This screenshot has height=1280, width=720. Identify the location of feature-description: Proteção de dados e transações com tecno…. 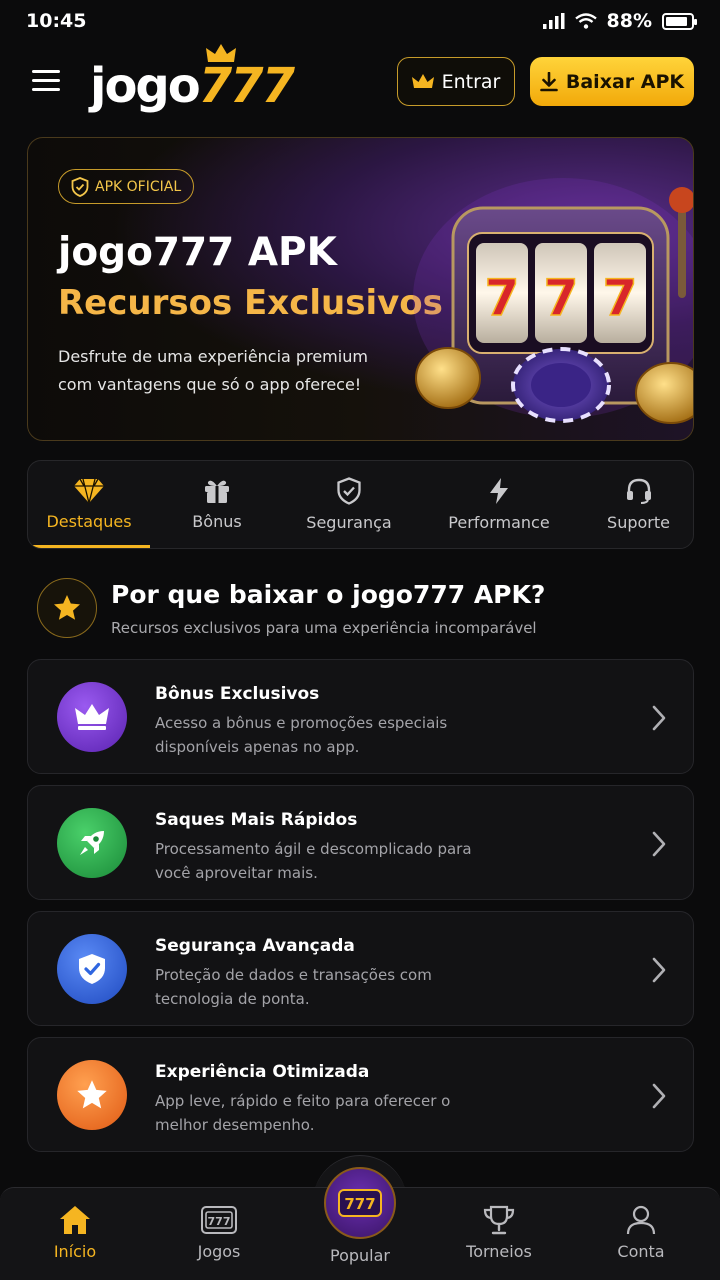
(293, 987).